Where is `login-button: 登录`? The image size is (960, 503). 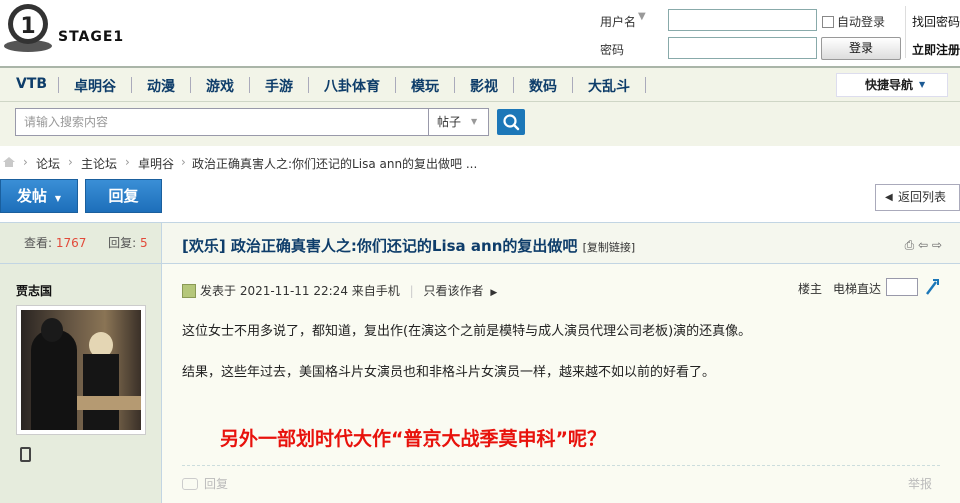
login-button: 登录 is located at coordinates (861, 48).